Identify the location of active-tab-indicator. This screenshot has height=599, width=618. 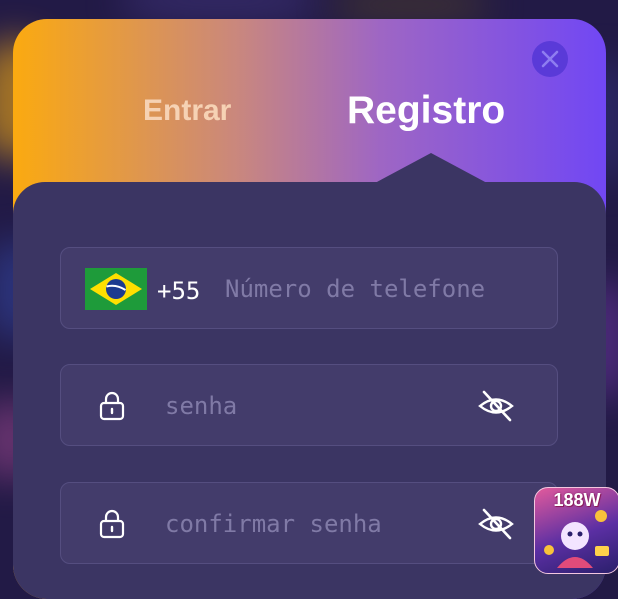
(431, 168).